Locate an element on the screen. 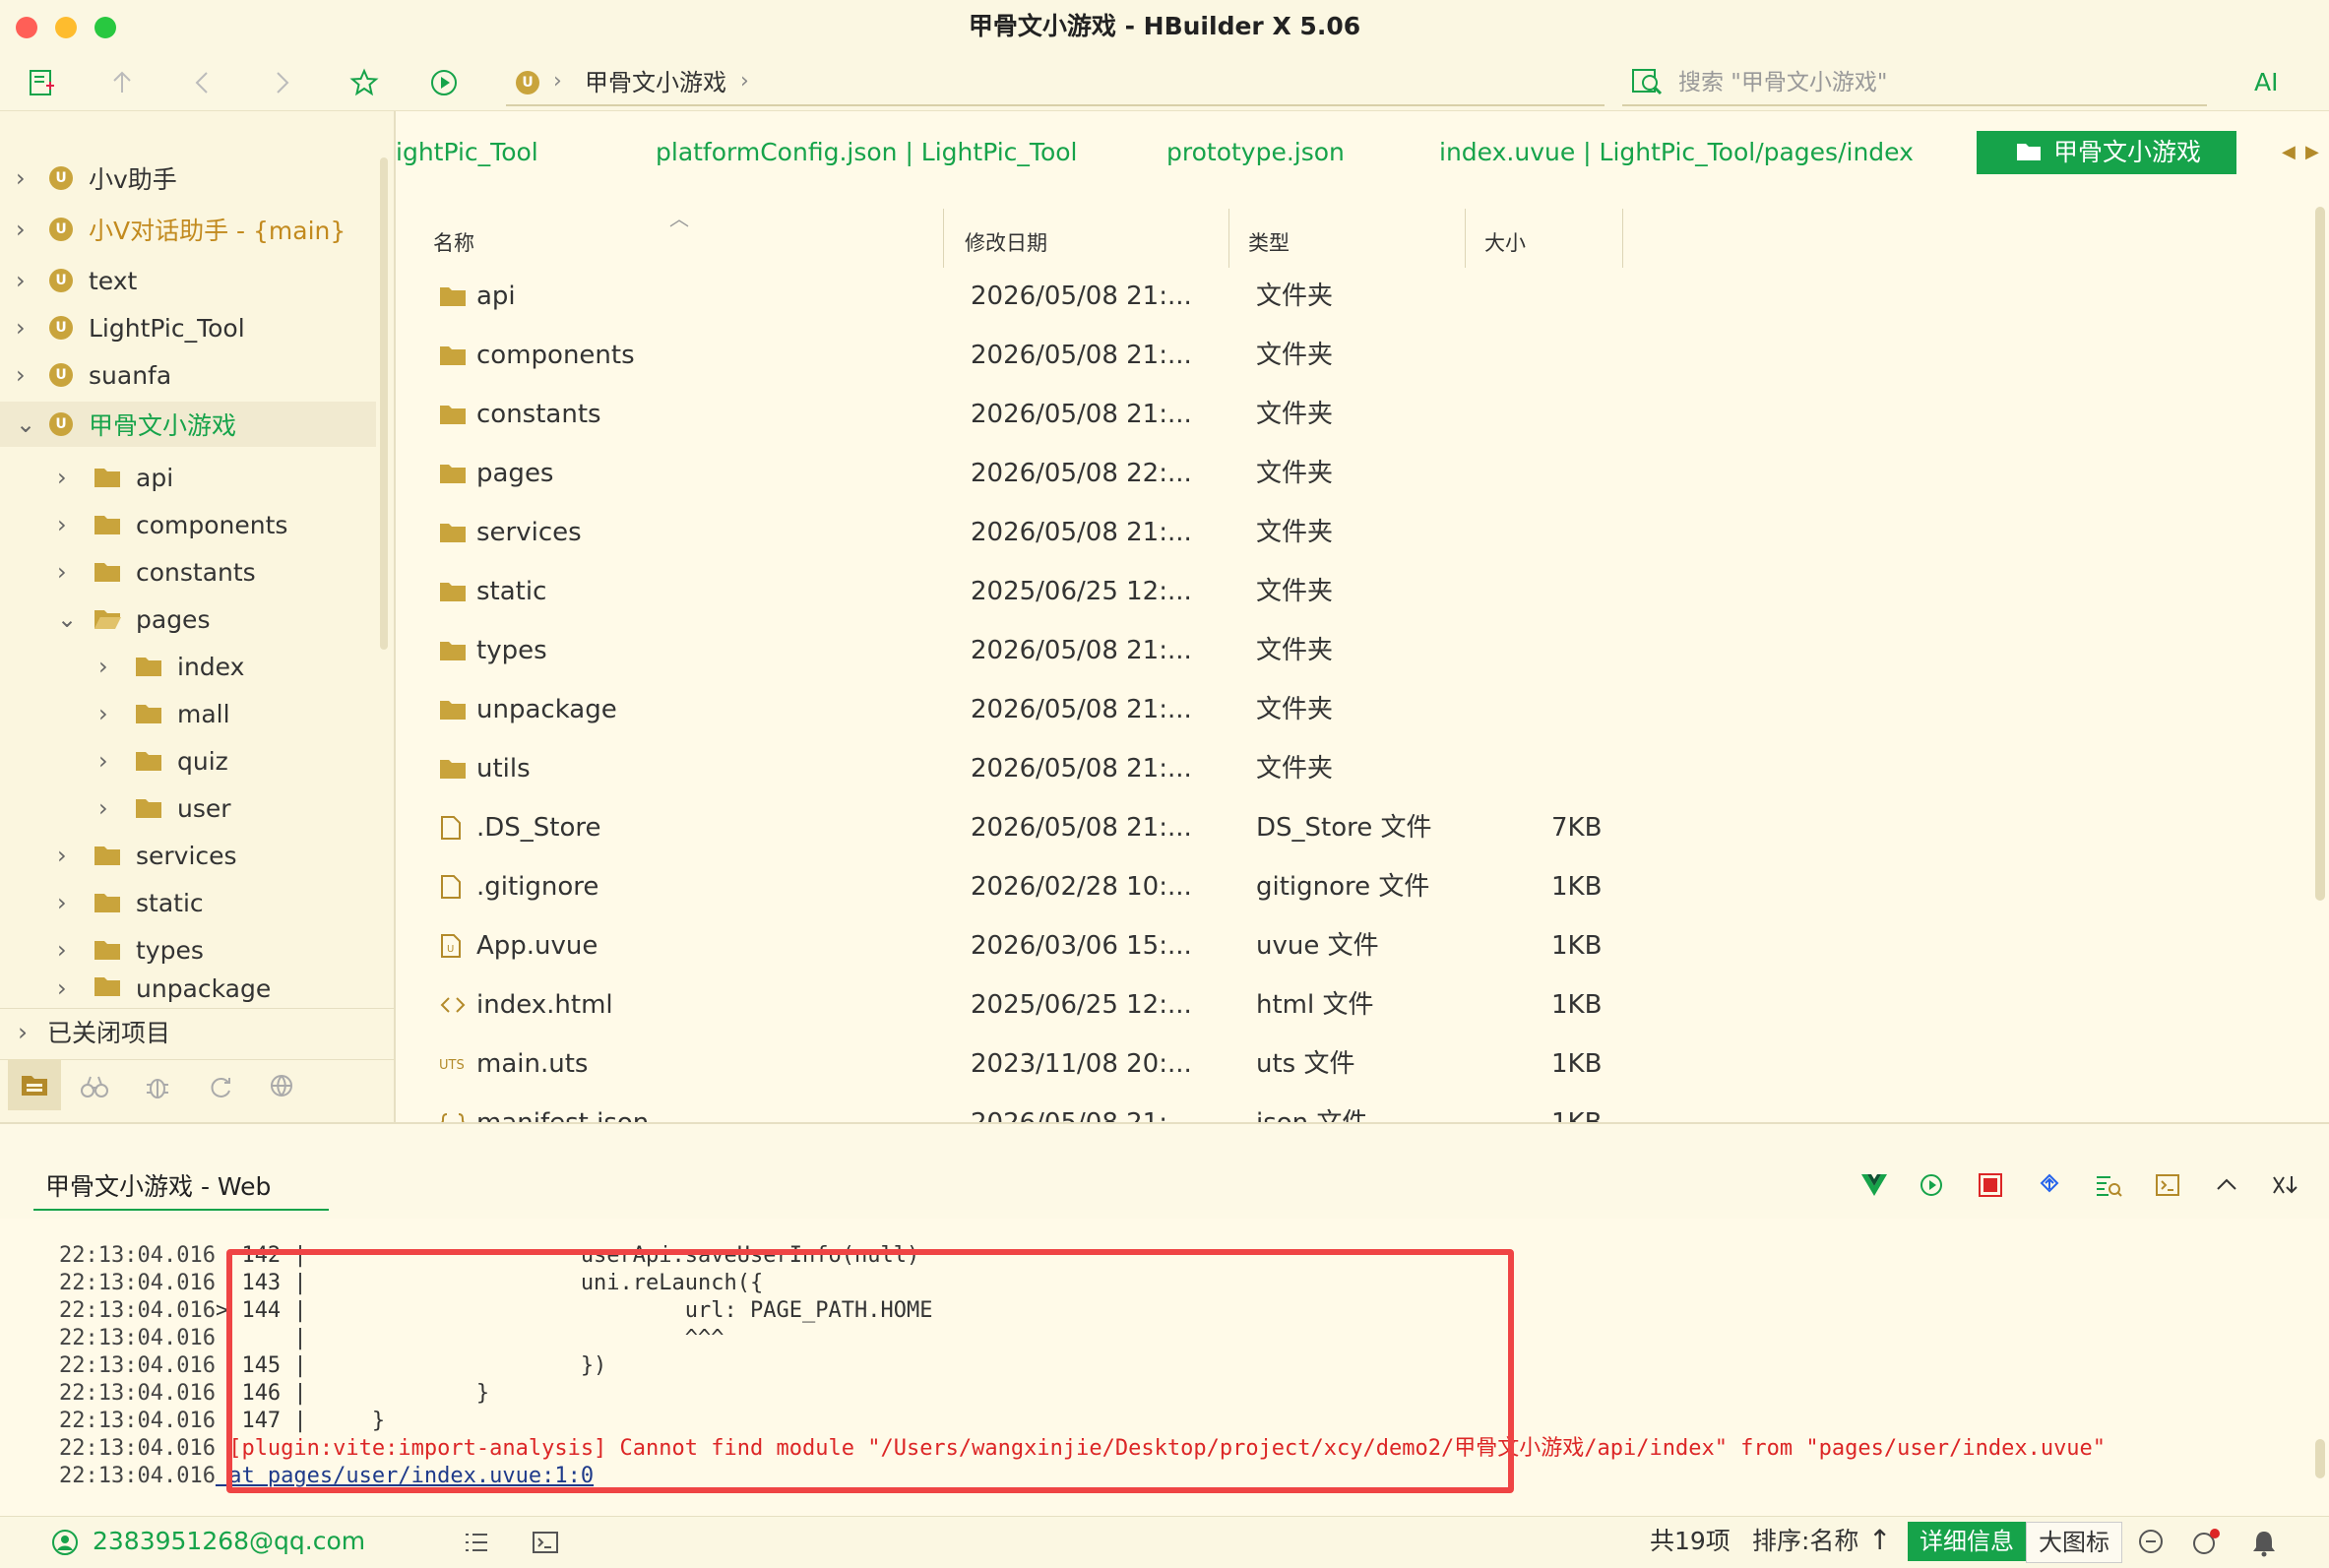  column-size-header: 大小 is located at coordinates (1505, 243).